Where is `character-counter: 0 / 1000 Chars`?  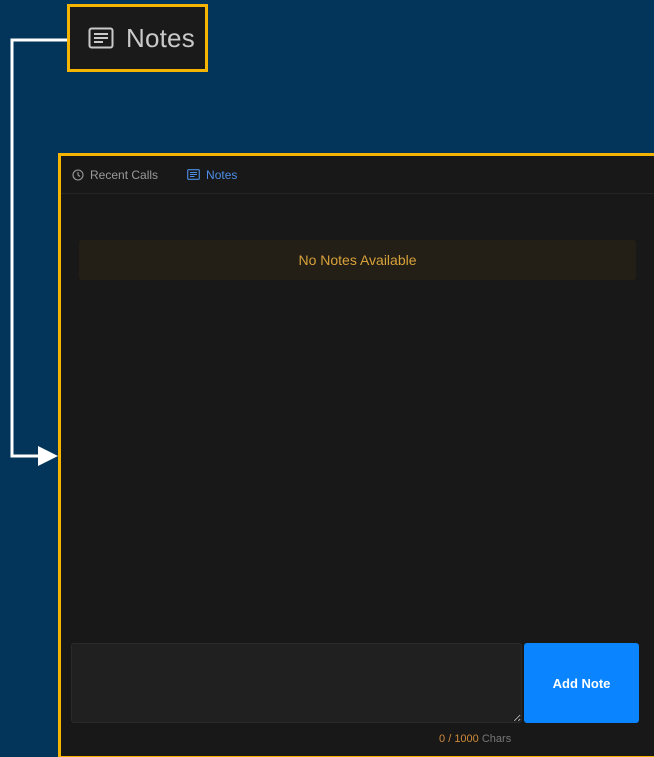 character-counter: 0 / 1000 Chars is located at coordinates (475, 739).